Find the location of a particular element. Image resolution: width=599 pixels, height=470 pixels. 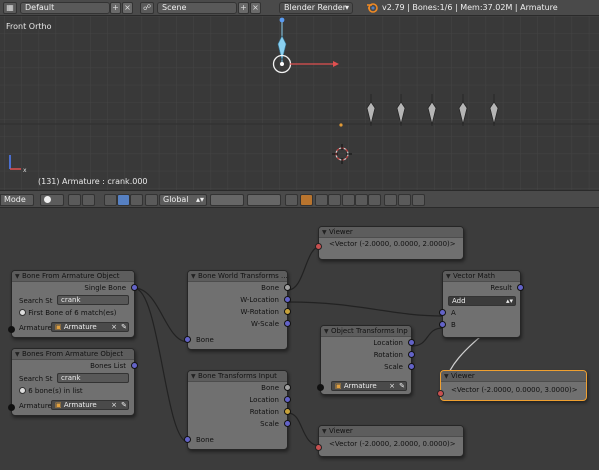

node-title: Object Transforms Inp is located at coordinates (369, 331).